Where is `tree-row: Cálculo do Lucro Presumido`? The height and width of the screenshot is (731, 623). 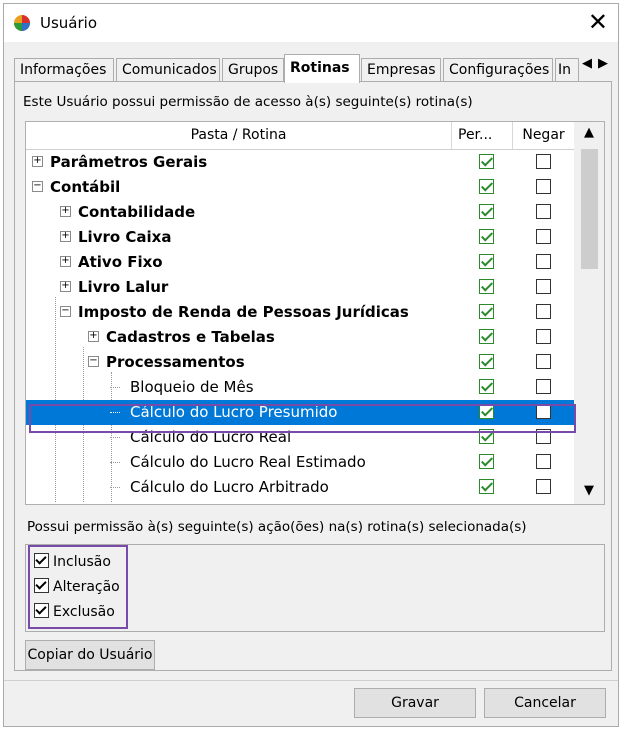
tree-row: Cálculo do Lucro Presumido is located at coordinates (300, 412).